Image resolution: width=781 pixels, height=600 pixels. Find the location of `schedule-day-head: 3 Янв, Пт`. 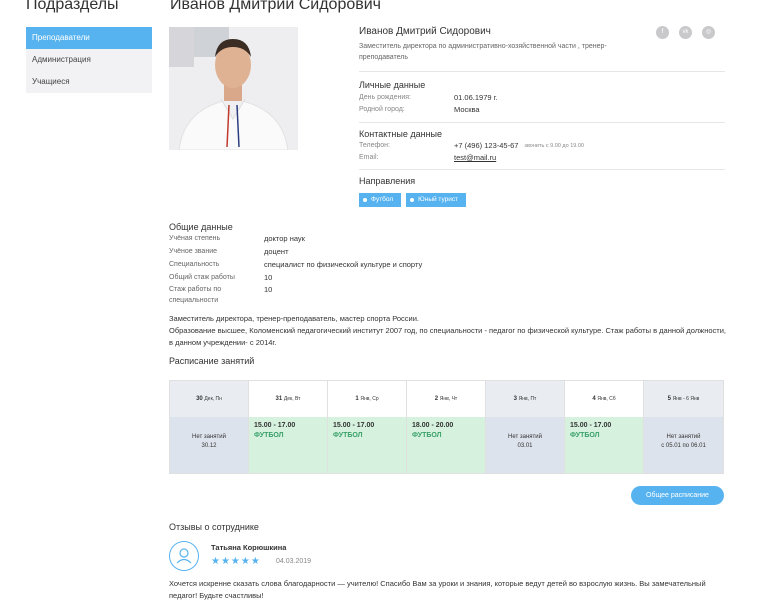

schedule-day-head: 3 Янв, Пт is located at coordinates (525, 399).